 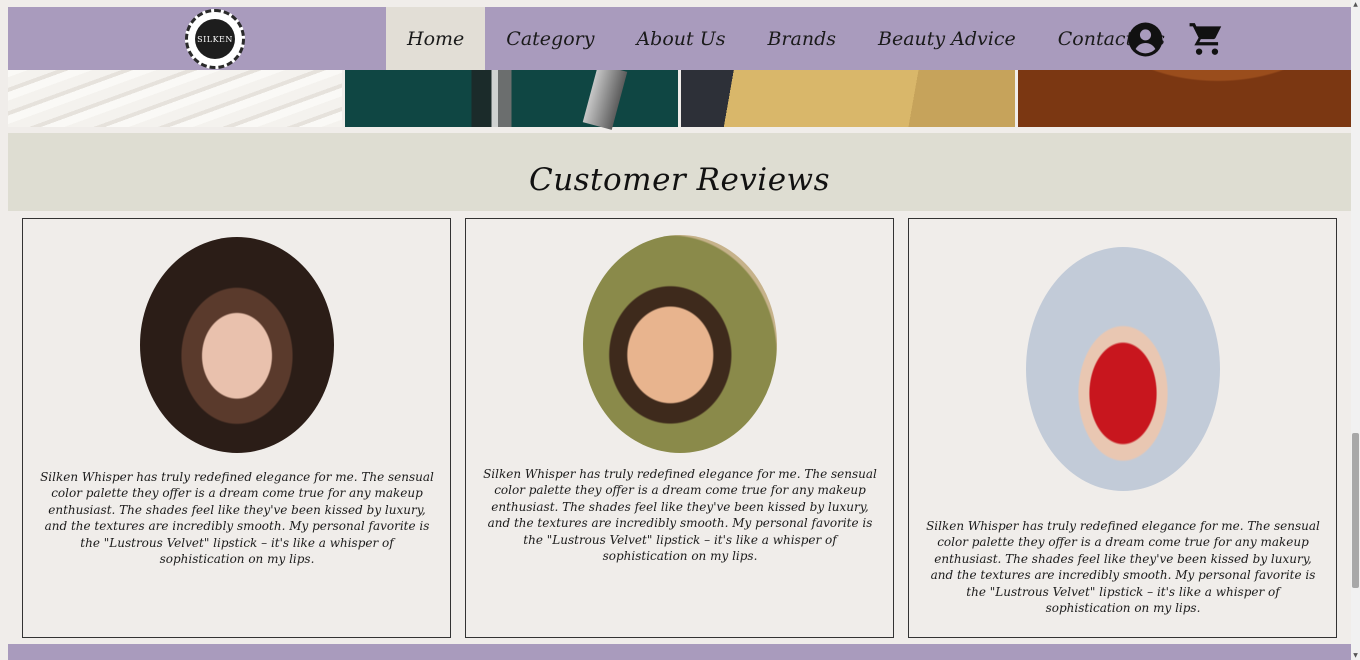 I want to click on nav-item-beauty-advice: Beauty Advice, so click(x=947, y=38).